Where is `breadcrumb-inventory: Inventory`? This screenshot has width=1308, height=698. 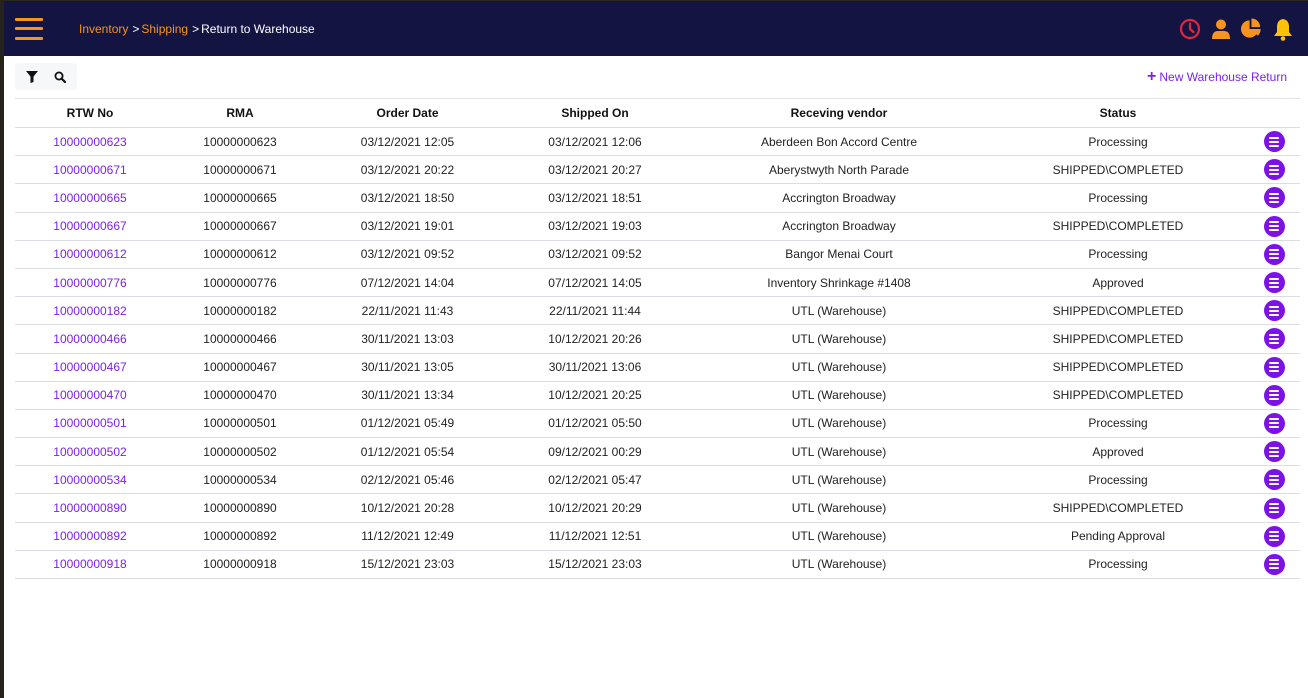
breadcrumb-inventory: Inventory is located at coordinates (103, 29).